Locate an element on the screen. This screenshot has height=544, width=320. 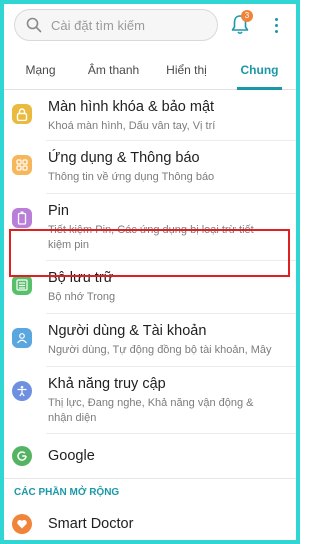
section-header-extensions: CÁC PHẦN MỞ RỘNG is located at coordinates (150, 491).